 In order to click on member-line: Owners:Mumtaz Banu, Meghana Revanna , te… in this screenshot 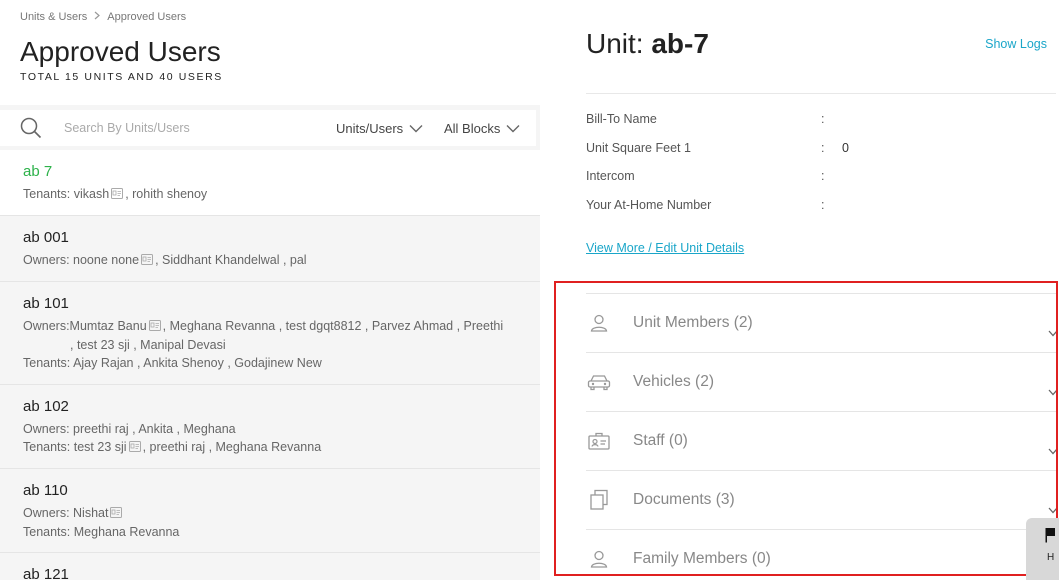, I will do `click(270, 326)`.